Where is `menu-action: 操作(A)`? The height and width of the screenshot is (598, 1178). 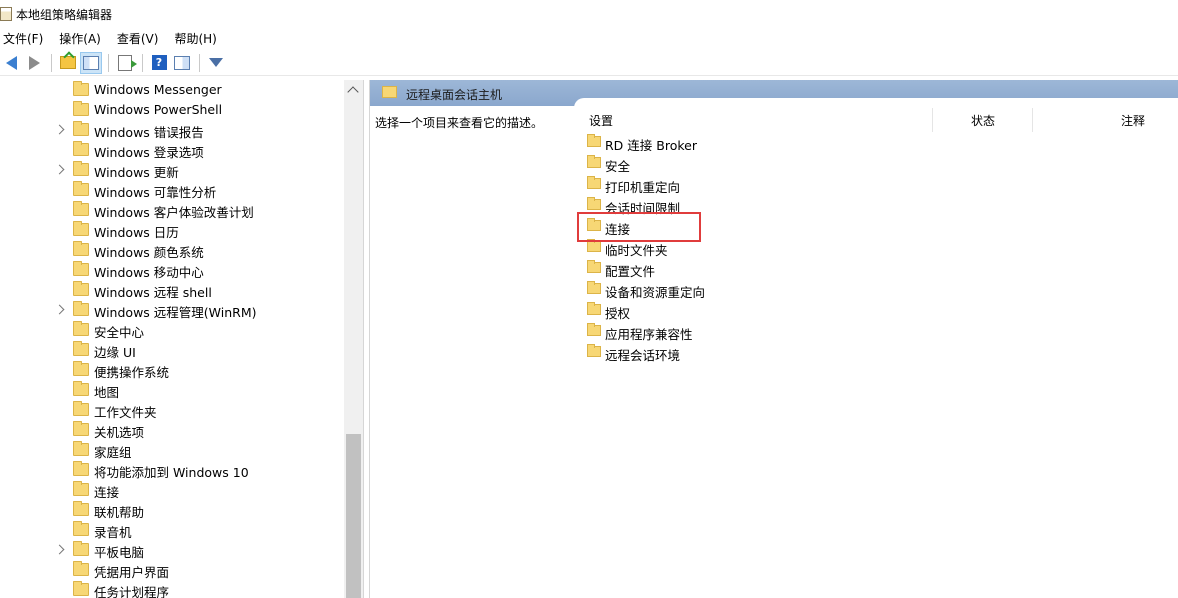
menu-action: 操作(A) is located at coordinates (83, 38).